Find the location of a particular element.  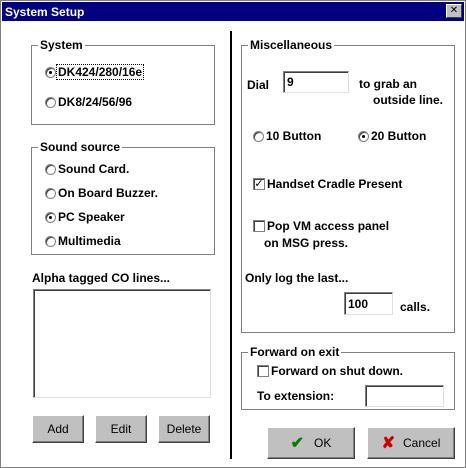

pop-vm-label-line1: Pop VM access panel is located at coordinates (328, 226).